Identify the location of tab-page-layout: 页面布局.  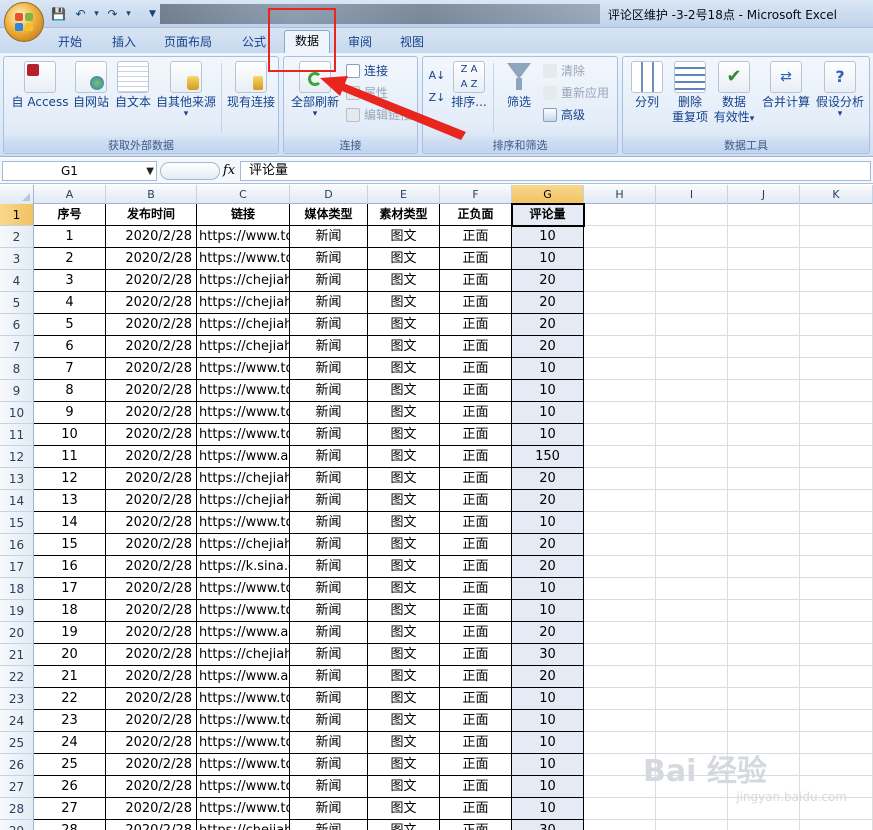
(188, 42).